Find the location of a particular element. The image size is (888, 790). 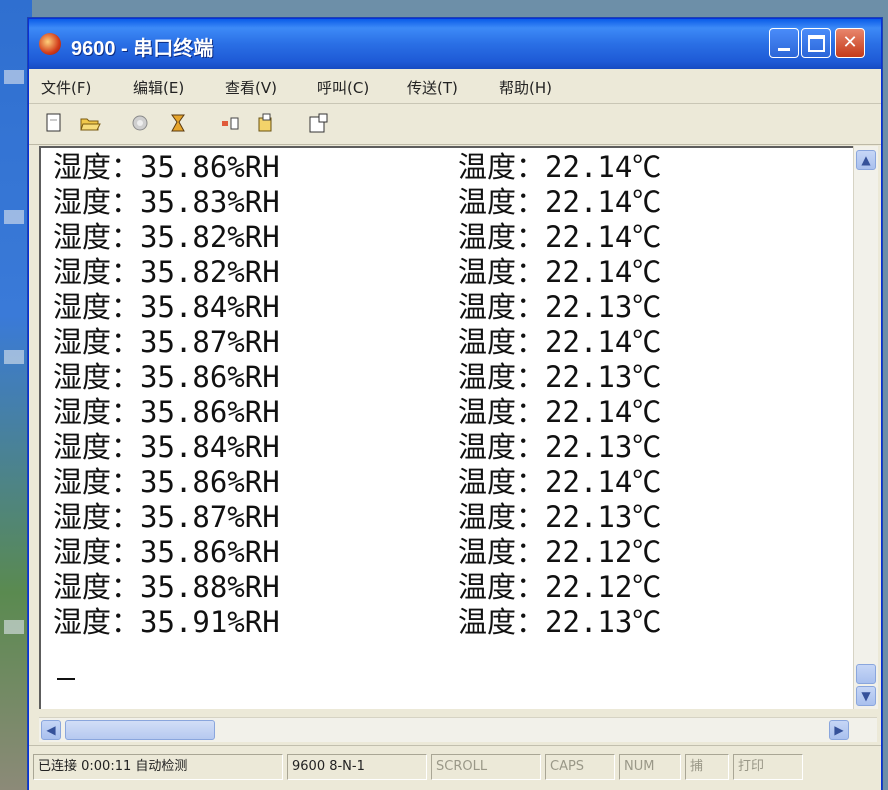

disconnect-icon is located at coordinates (178, 123).